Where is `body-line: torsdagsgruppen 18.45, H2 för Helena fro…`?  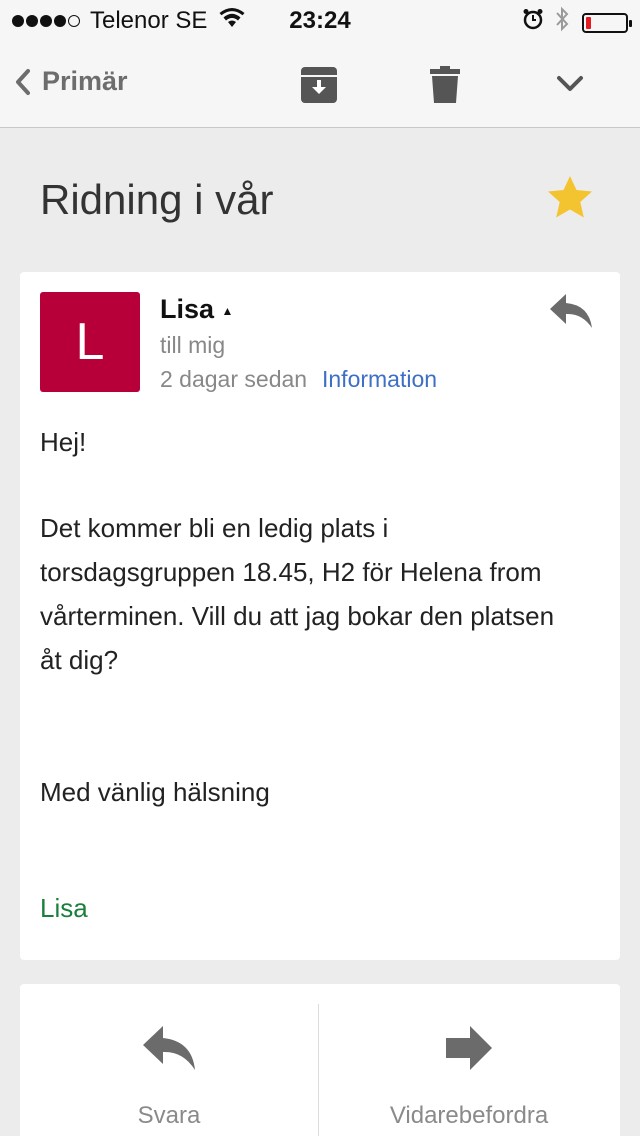
body-line: torsdagsgruppen 18.45, H2 för Helena fro… is located at coordinates (291, 572).